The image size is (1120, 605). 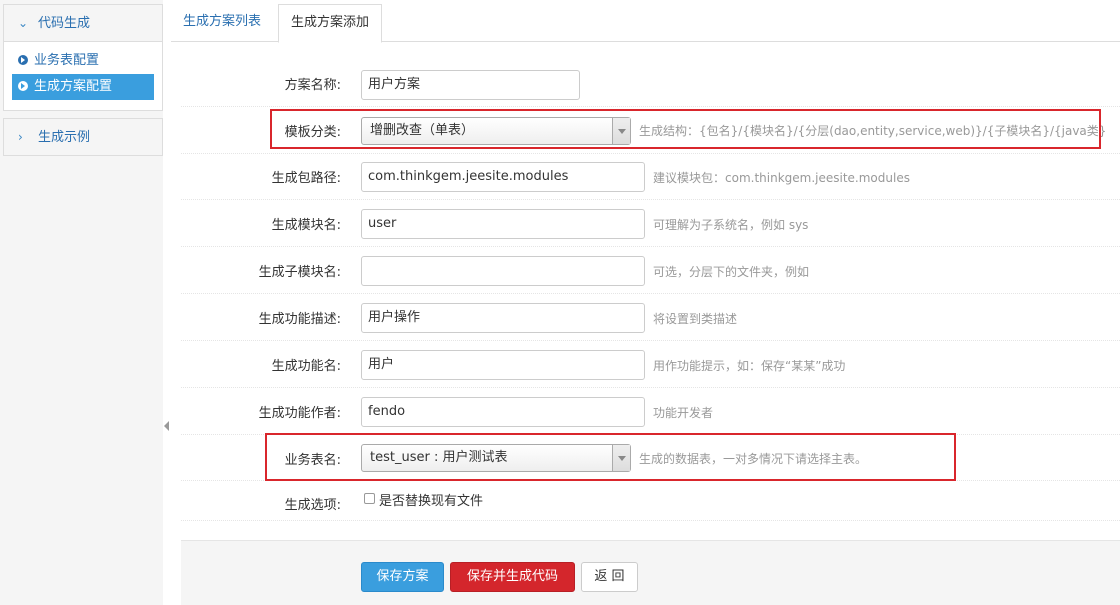 I want to click on func-desc-input: 用户操作, so click(x=503, y=318).